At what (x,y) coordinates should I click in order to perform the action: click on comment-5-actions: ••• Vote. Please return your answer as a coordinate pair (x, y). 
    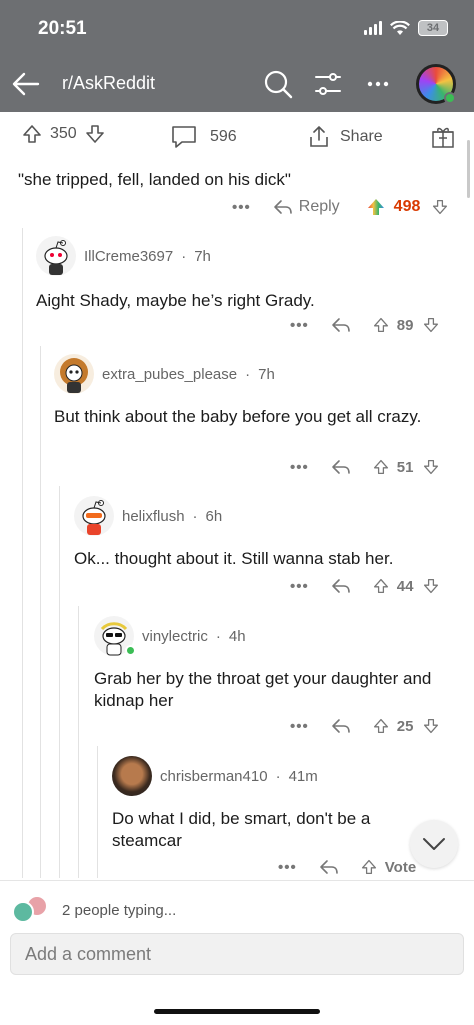
    Looking at the image, I should click on (347, 867).